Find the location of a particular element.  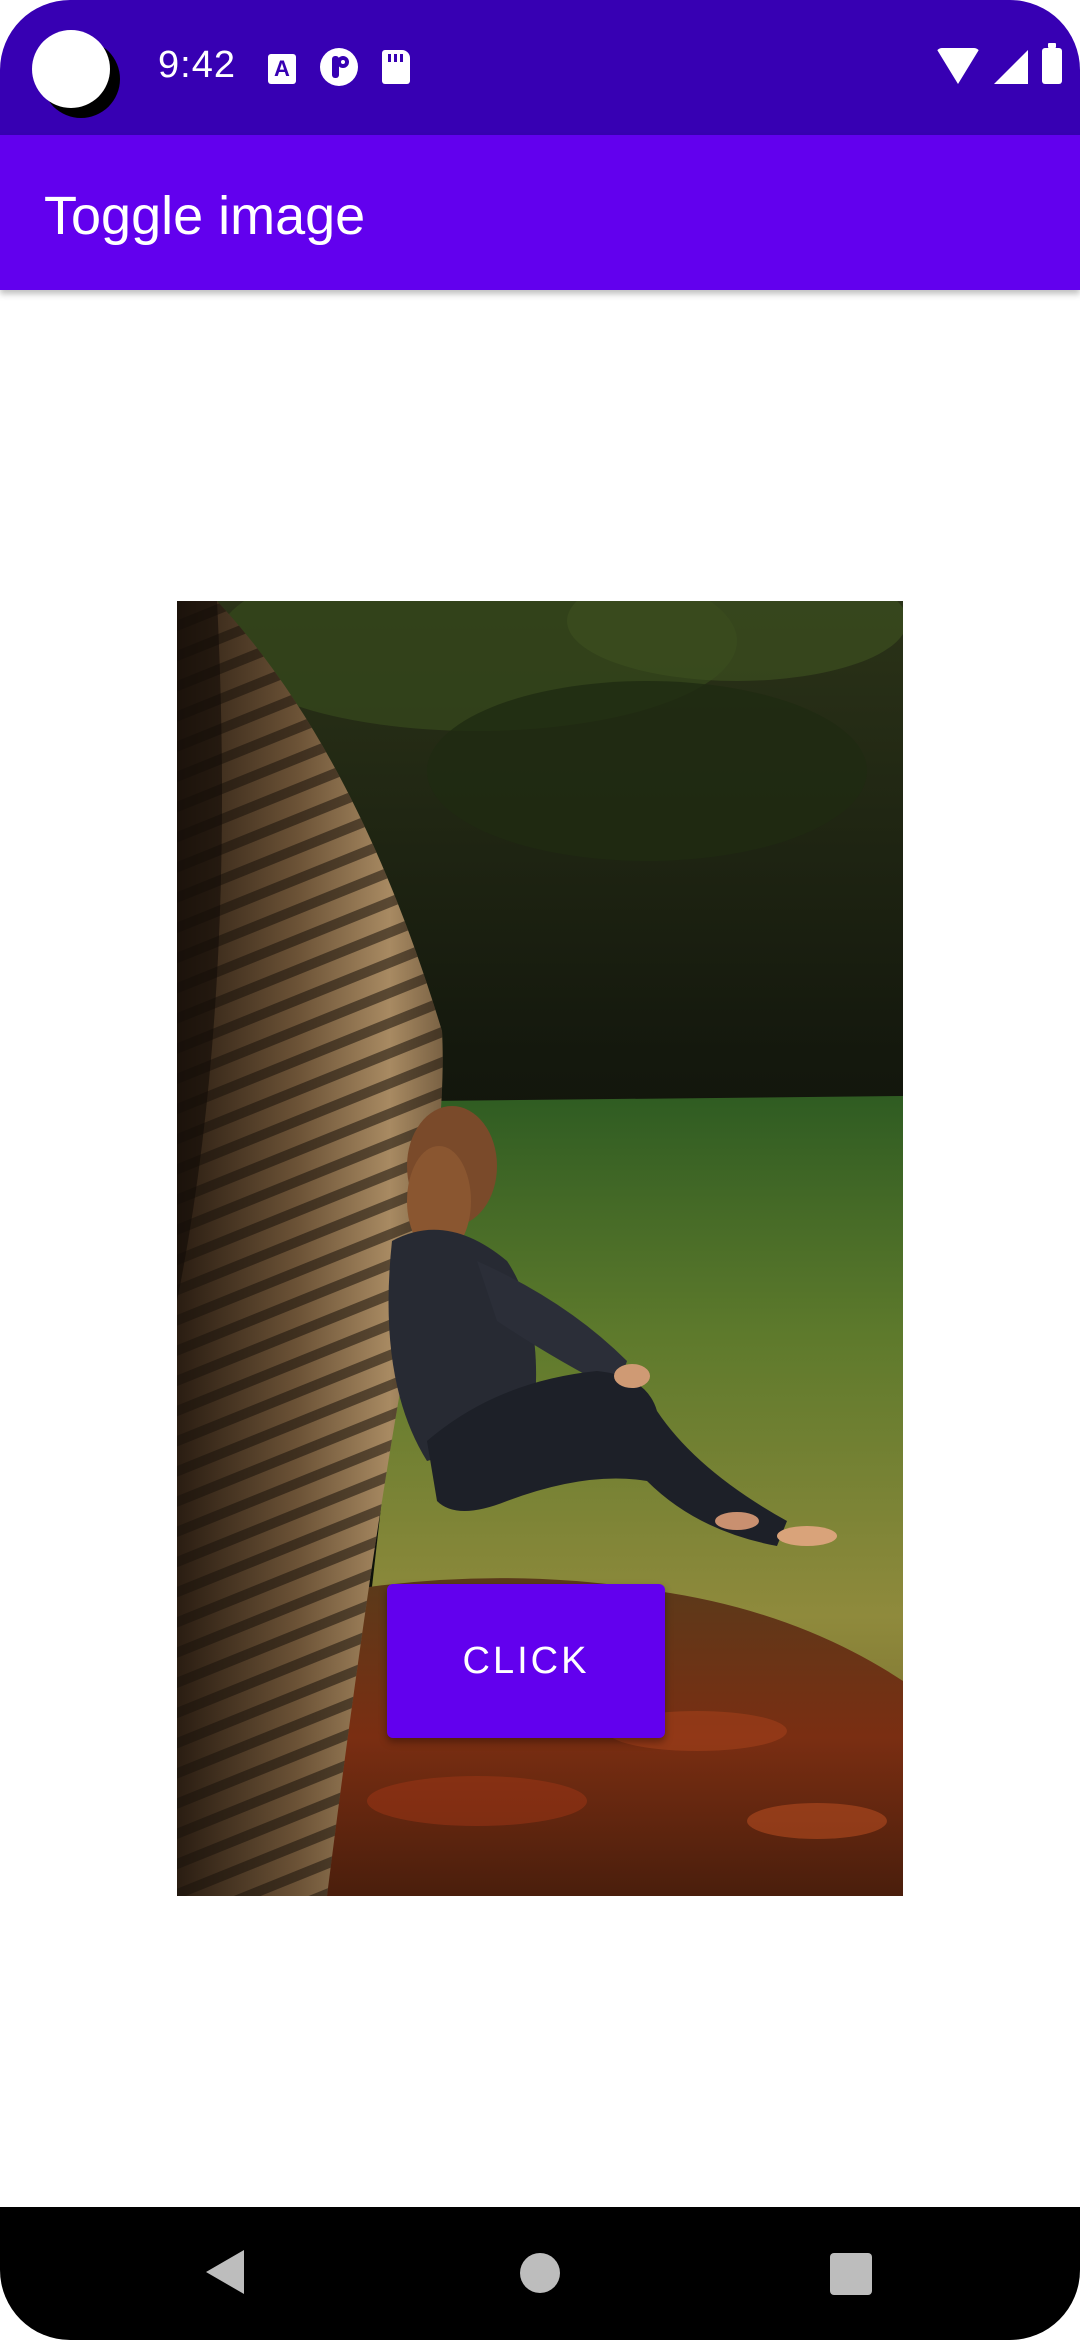

battery-icon is located at coordinates (1052, 63).